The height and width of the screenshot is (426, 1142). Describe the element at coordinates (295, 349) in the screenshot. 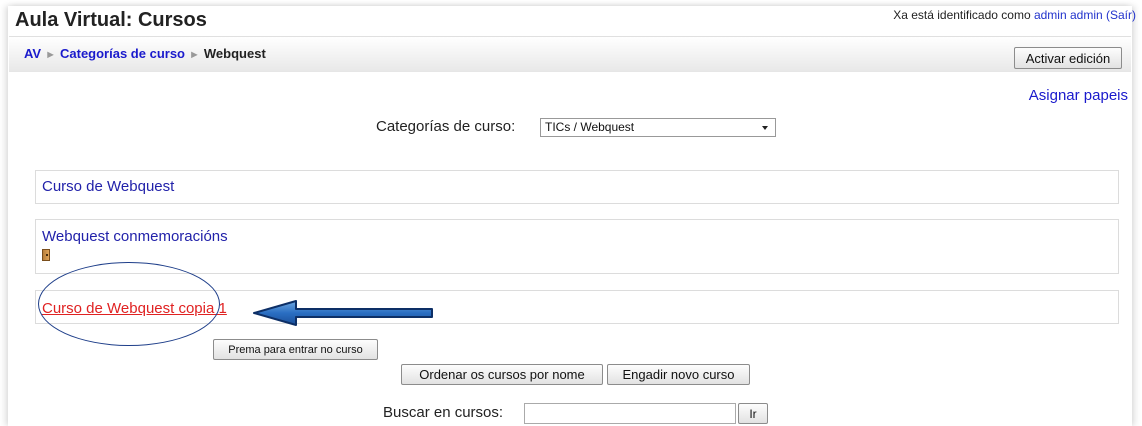

I see `enter-course-button: Prema para entrar no curso` at that location.